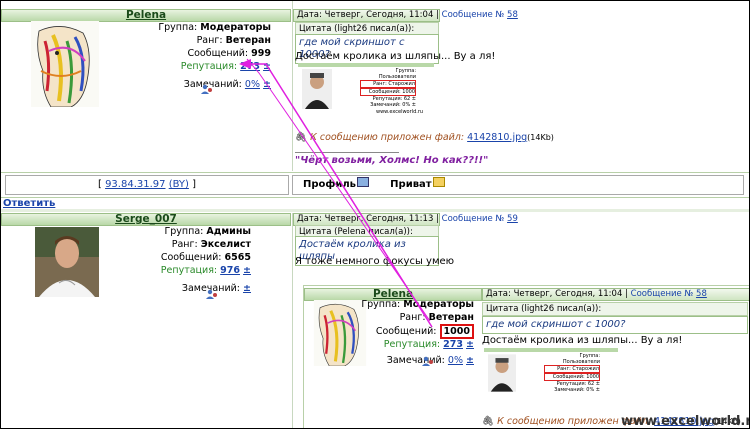  I want to click on profile-label: Профиль, so click(329, 184).